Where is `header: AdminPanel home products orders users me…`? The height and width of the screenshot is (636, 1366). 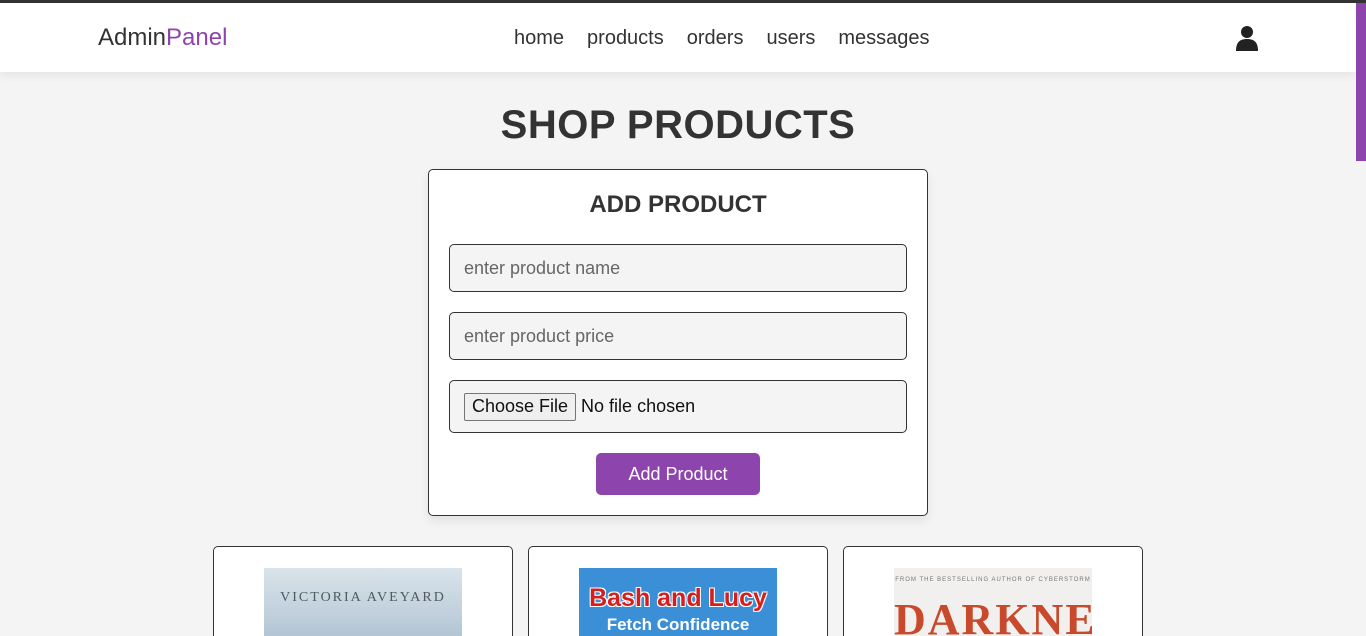 header: AdminPanel home products orders users me… is located at coordinates (678, 37).